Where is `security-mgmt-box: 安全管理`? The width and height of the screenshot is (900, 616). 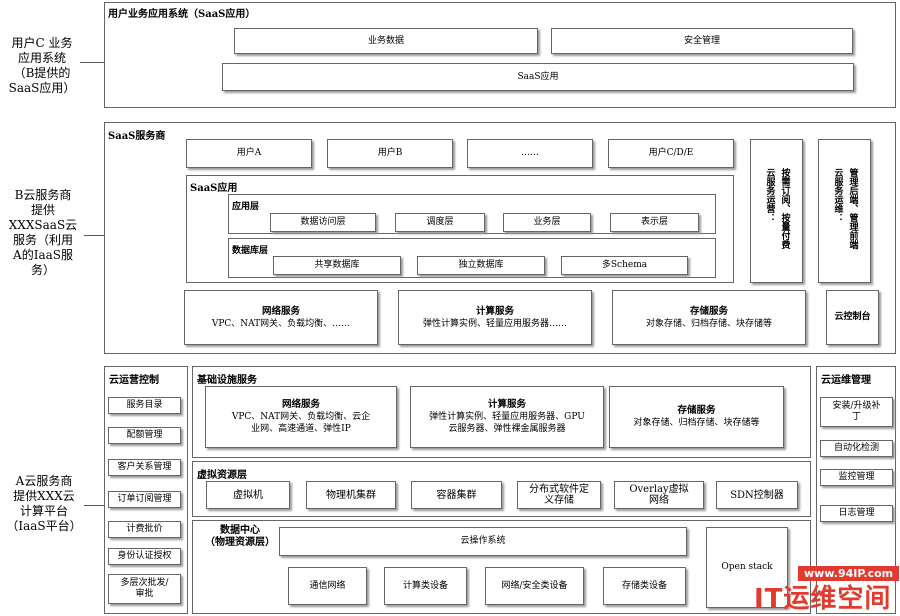 security-mgmt-box: 安全管理 is located at coordinates (702, 41).